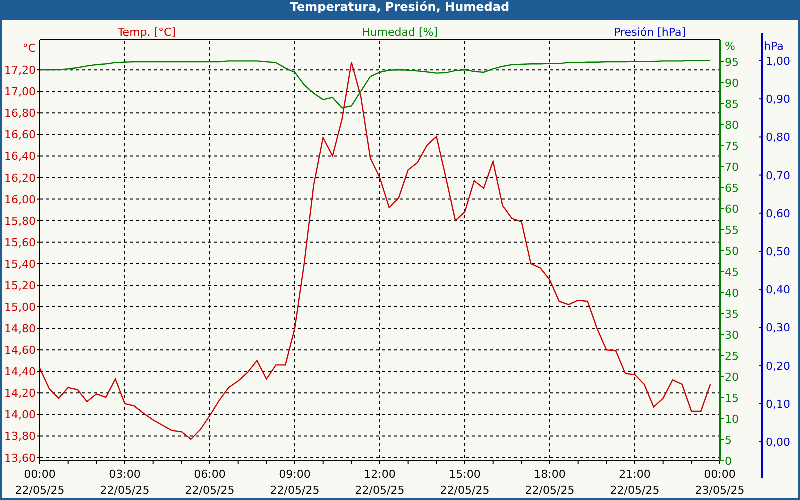  Describe the element at coordinates (732, 356) in the screenshot. I see `humidity-tick-label: 25` at that location.